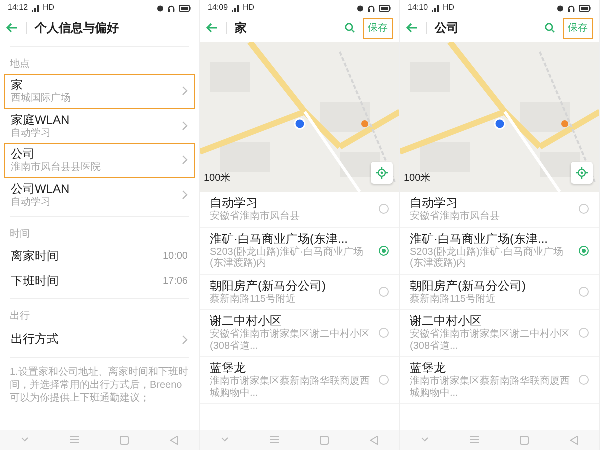 This screenshot has height=450, width=600. What do you see at coordinates (99, 281) in the screenshot?
I see `settings-row: 下班时间 17:06` at bounding box center [99, 281].